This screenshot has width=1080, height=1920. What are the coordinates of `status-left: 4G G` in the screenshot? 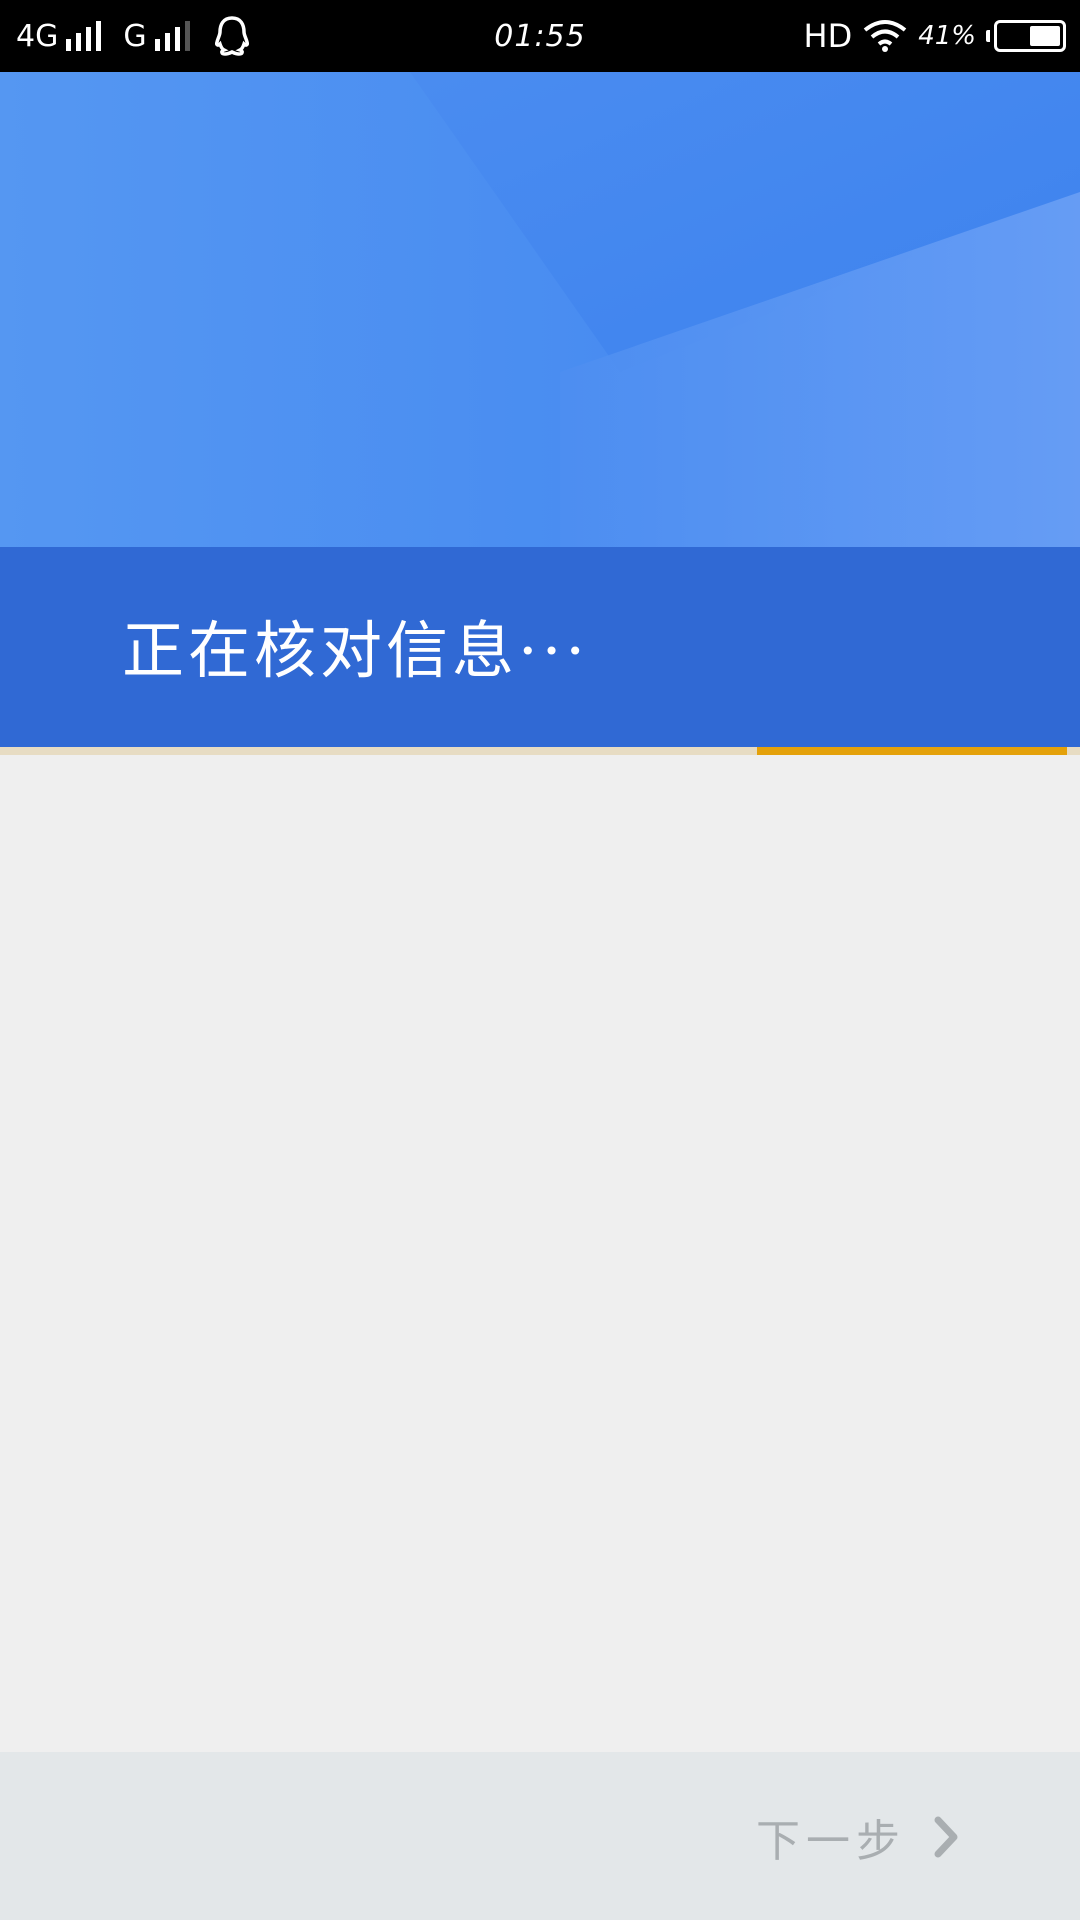 It's located at (134, 36).